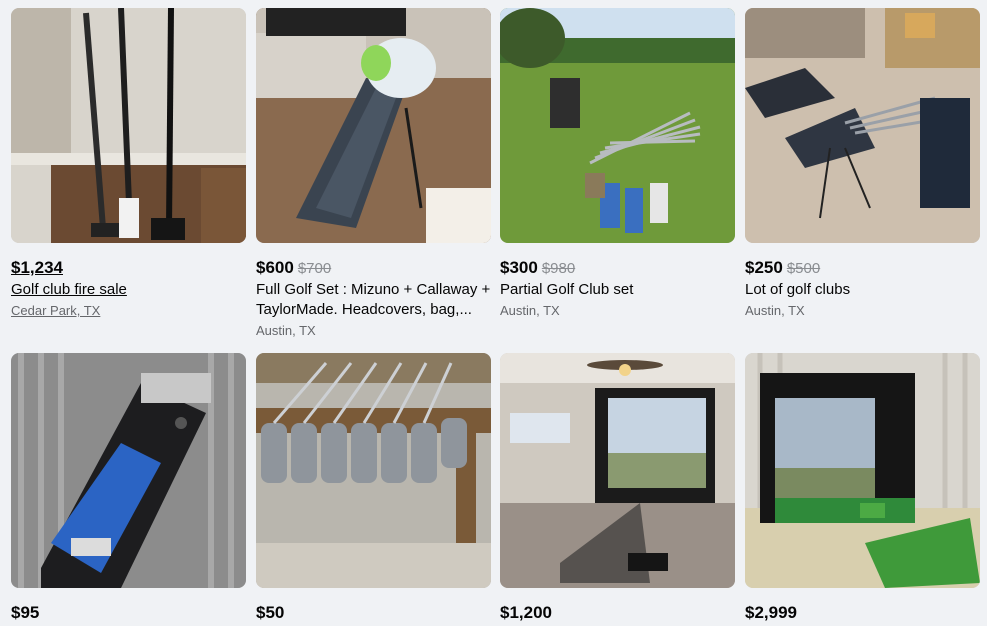  I want to click on price-row: $95, so click(128, 613).